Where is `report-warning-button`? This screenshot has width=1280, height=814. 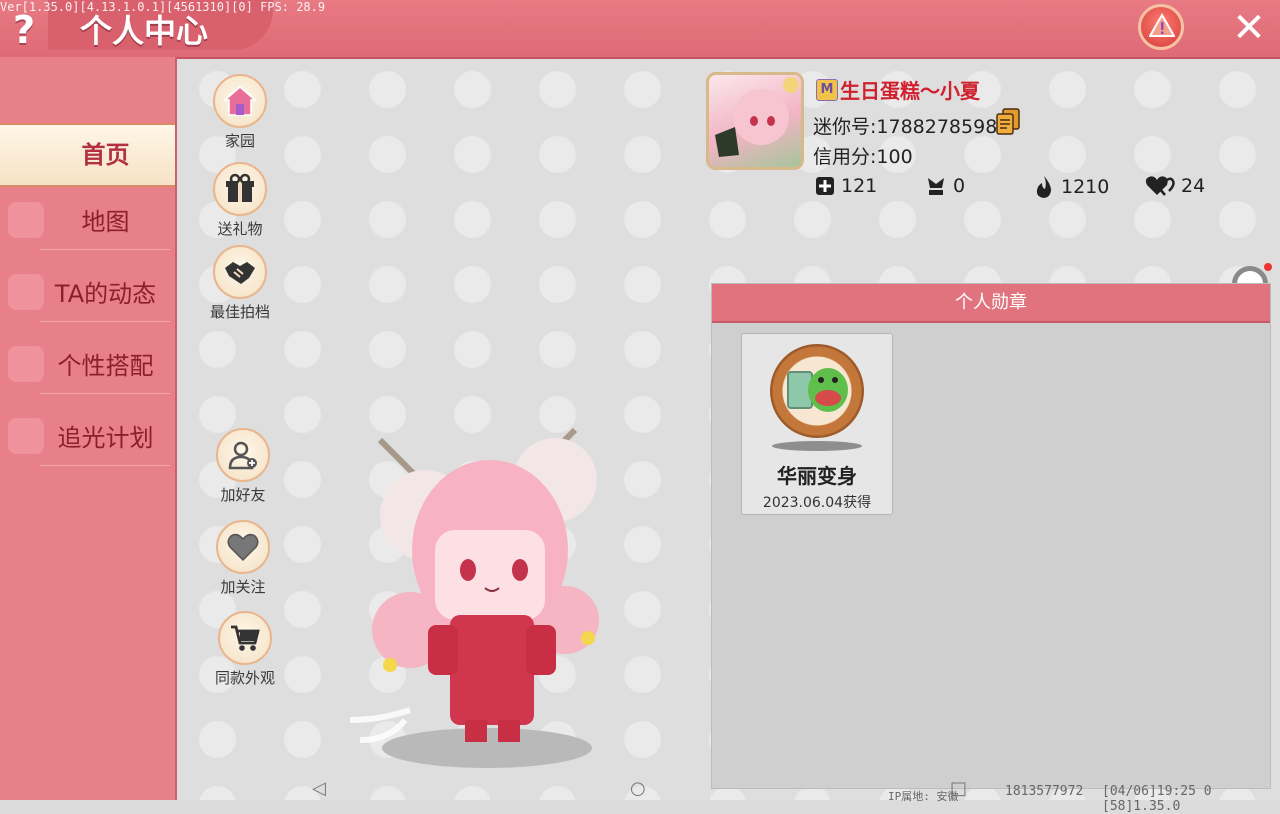 report-warning-button is located at coordinates (1161, 27).